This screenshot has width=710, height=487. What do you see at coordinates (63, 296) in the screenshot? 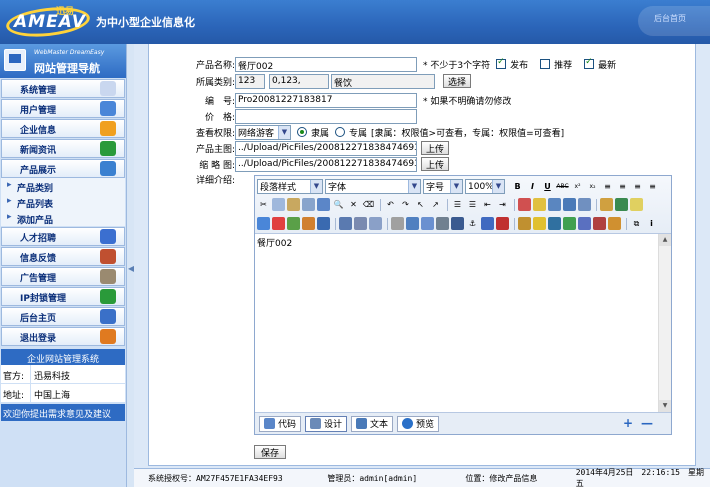
I see `sidebar-item-ip-lock: IP封锁管理` at bounding box center [63, 296].